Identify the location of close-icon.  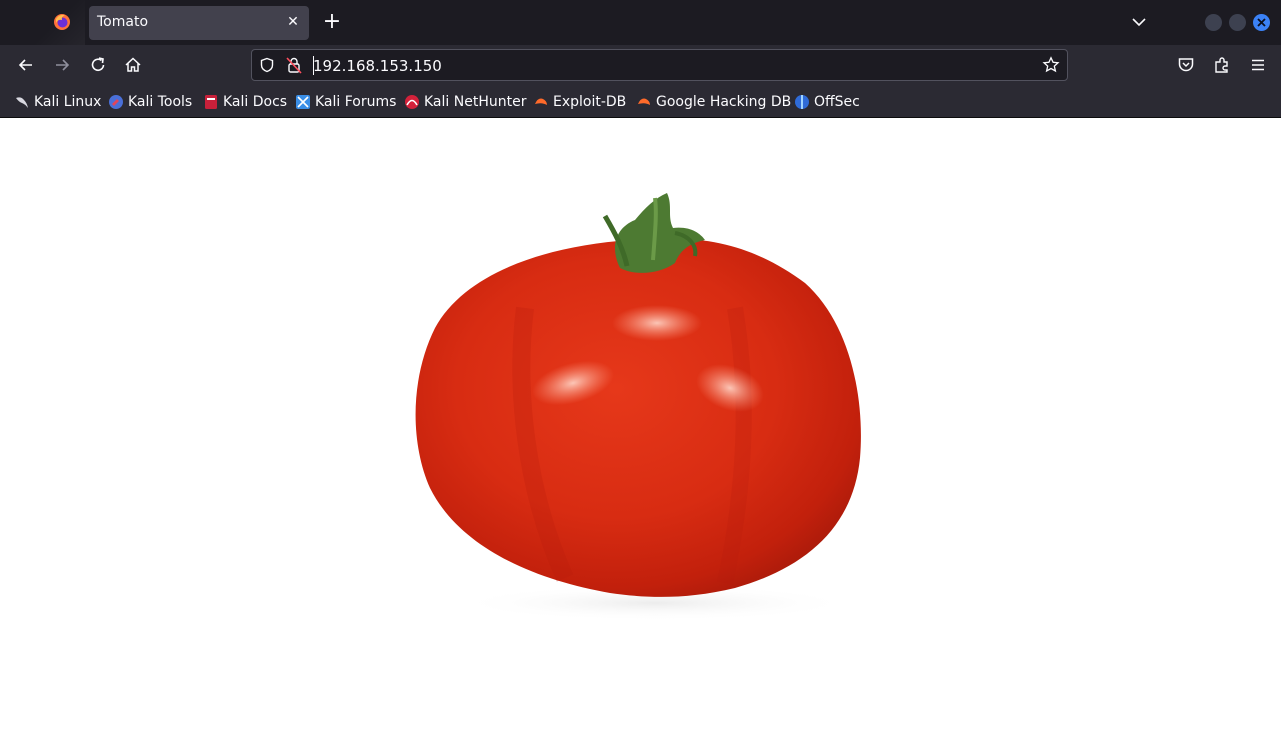
(1261, 22).